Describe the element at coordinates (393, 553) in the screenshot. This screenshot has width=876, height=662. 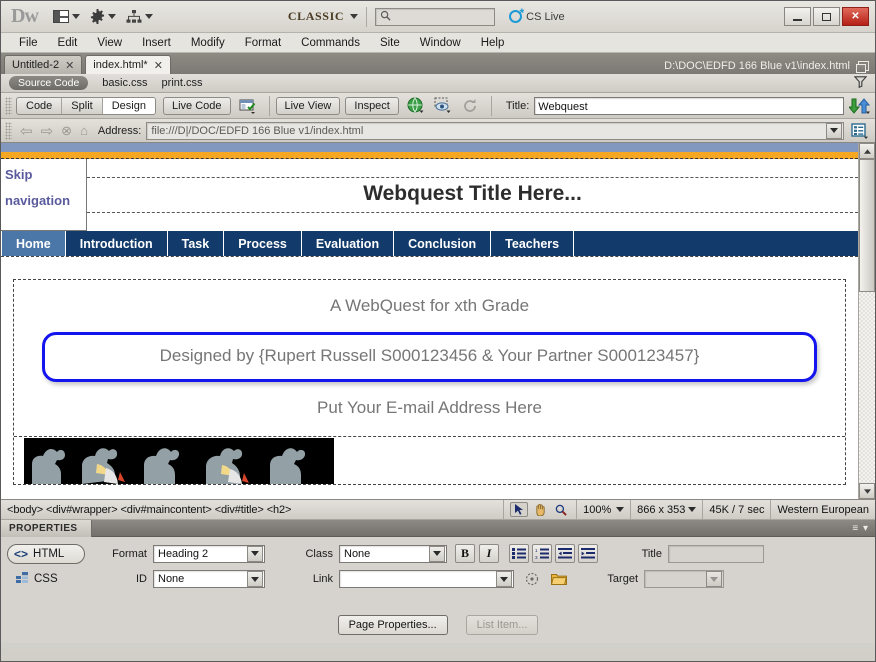
I see `class-select: None` at that location.